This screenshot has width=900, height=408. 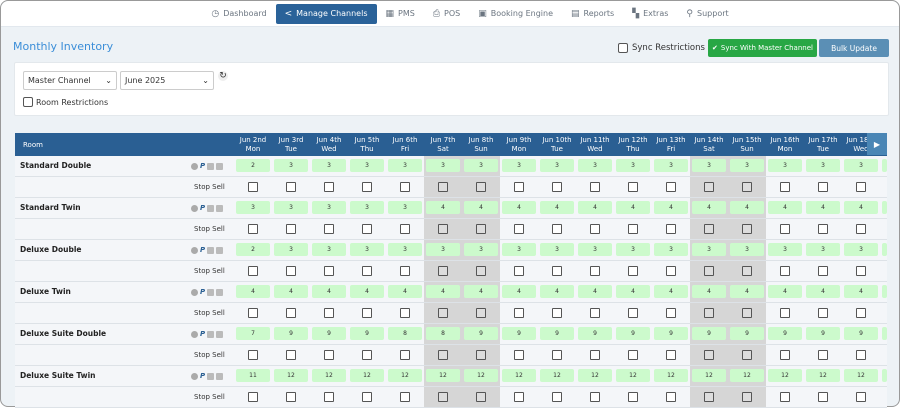 What do you see at coordinates (238, 14) in the screenshot?
I see `nav-item-dashboard: ◷ Dashboard` at bounding box center [238, 14].